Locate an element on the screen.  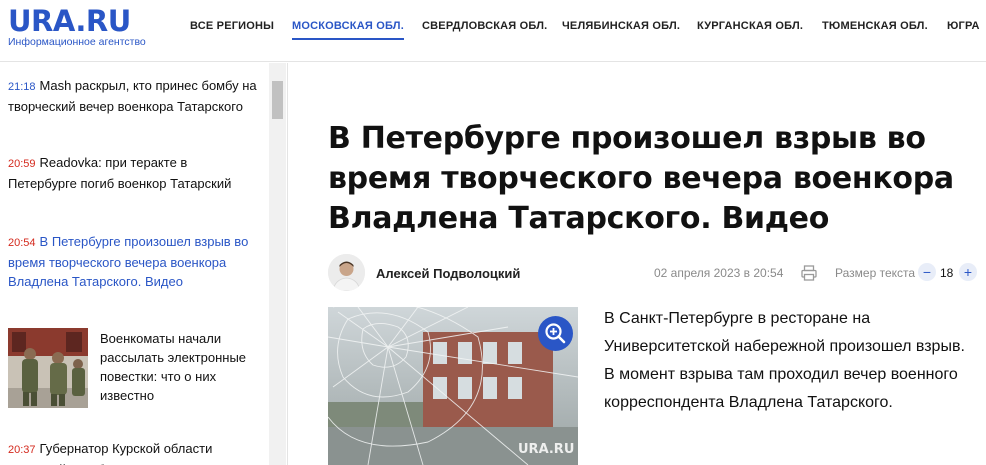
avatar-image is located at coordinates (346, 272).